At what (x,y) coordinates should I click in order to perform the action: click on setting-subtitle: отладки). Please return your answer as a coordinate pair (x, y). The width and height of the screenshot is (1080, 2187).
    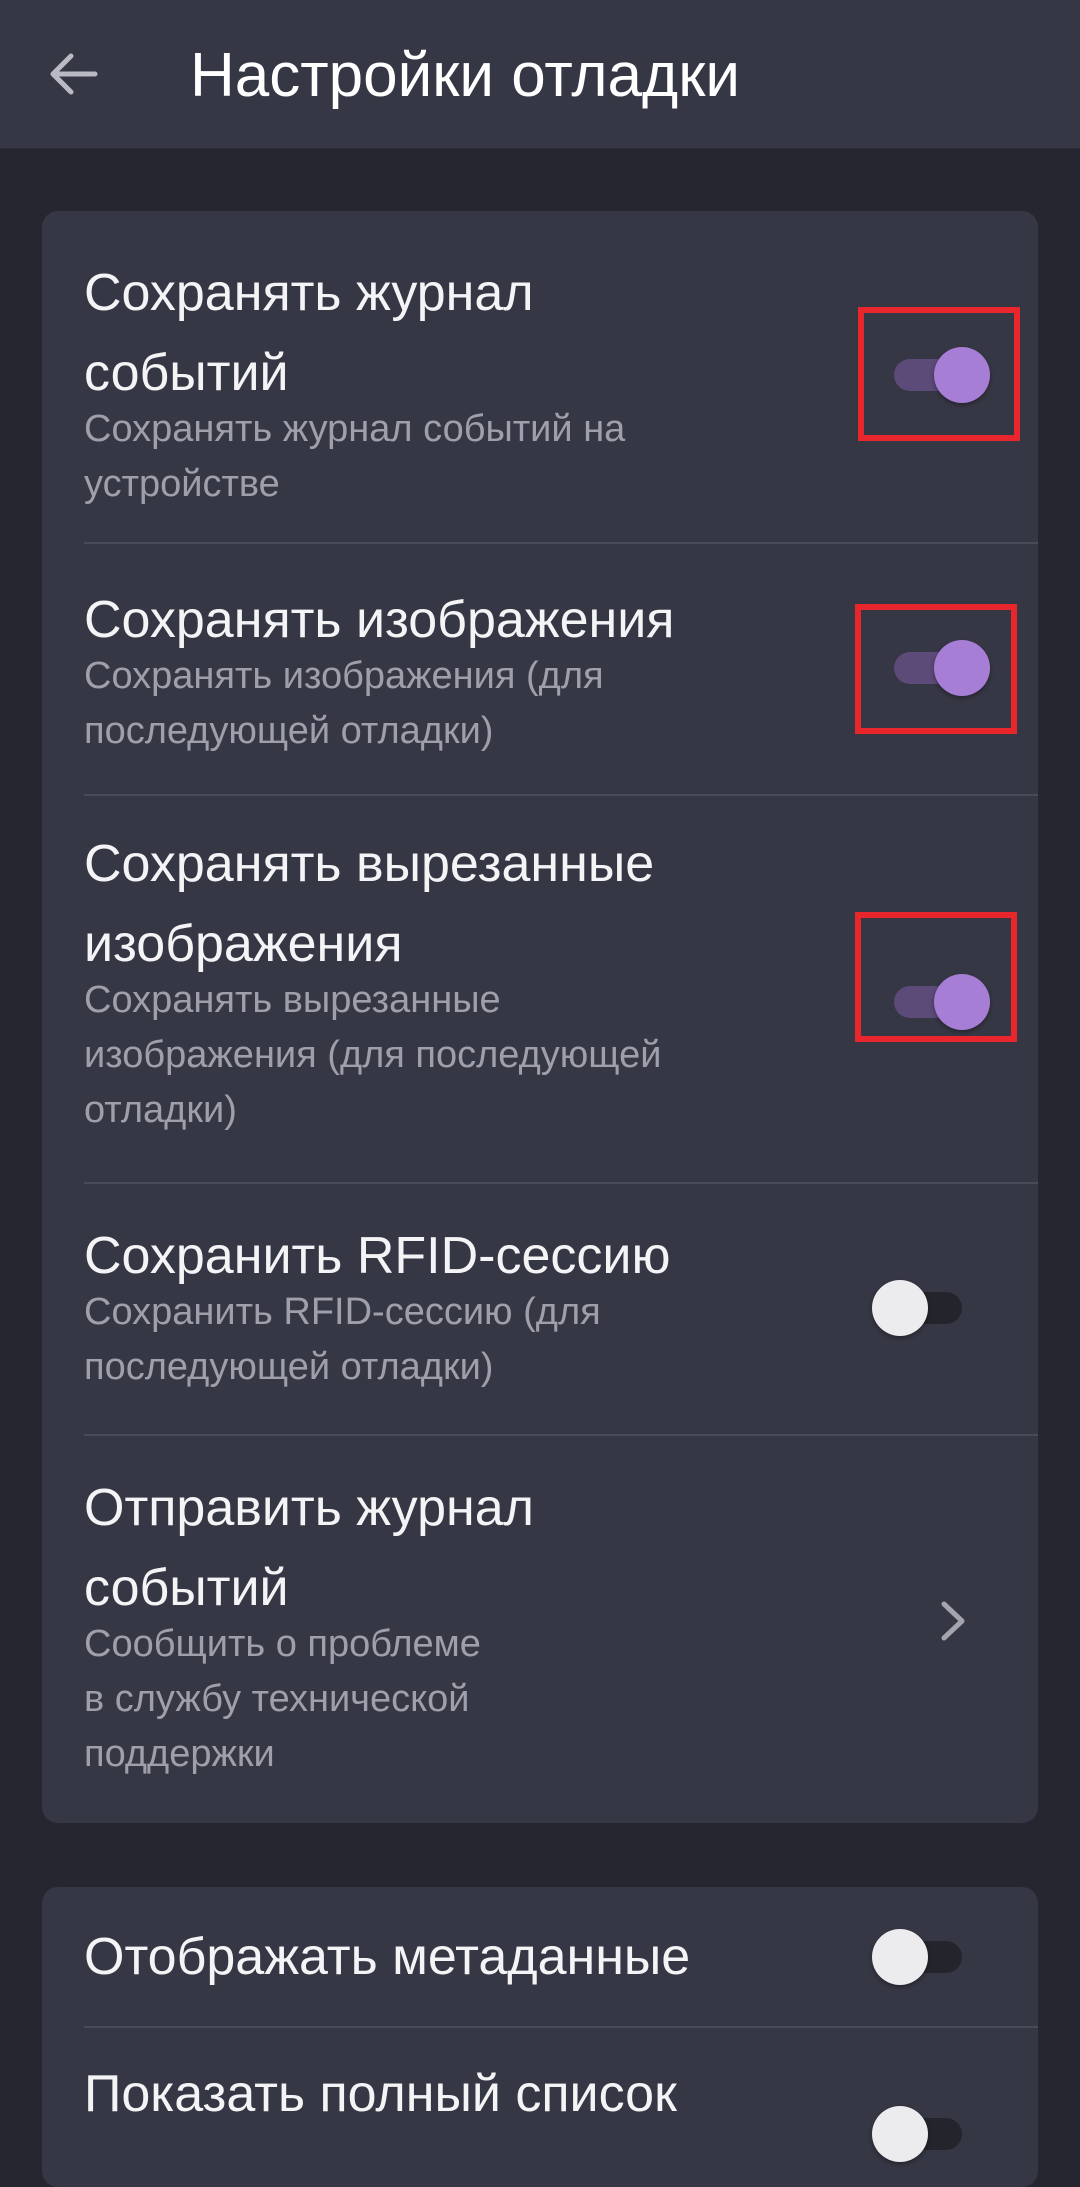
    Looking at the image, I should click on (160, 1110).